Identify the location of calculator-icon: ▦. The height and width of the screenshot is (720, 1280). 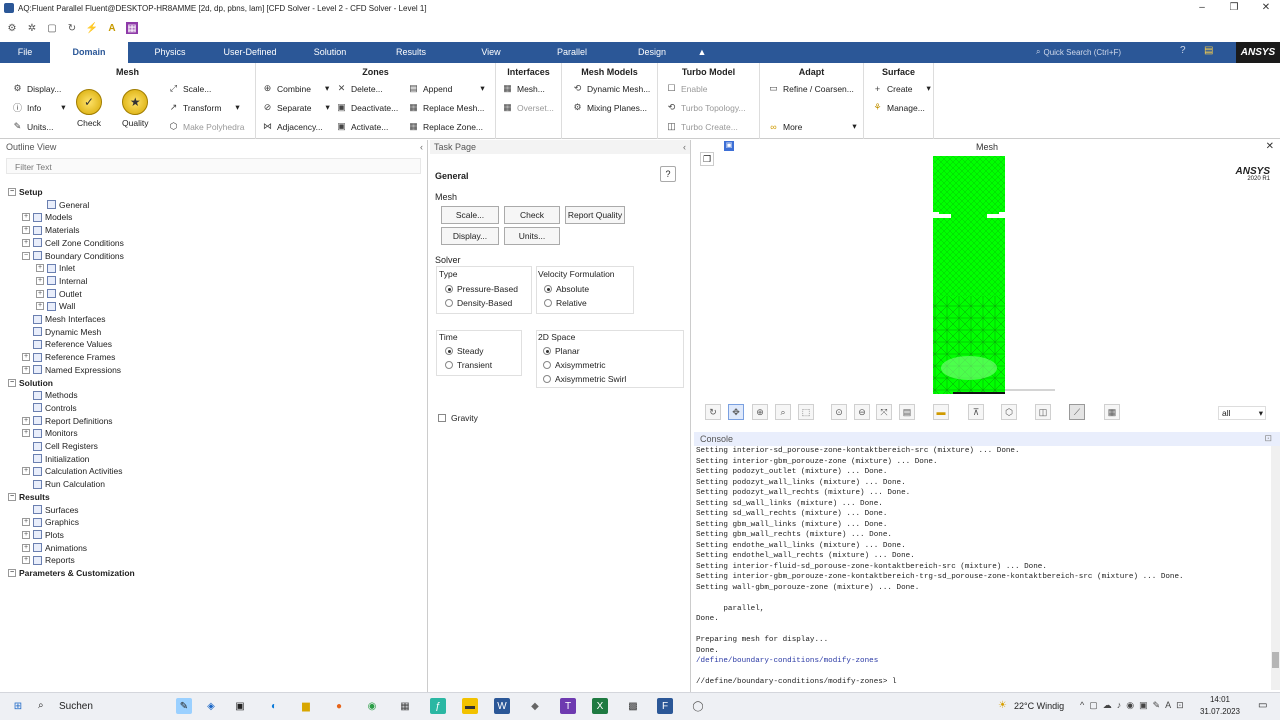
(405, 706).